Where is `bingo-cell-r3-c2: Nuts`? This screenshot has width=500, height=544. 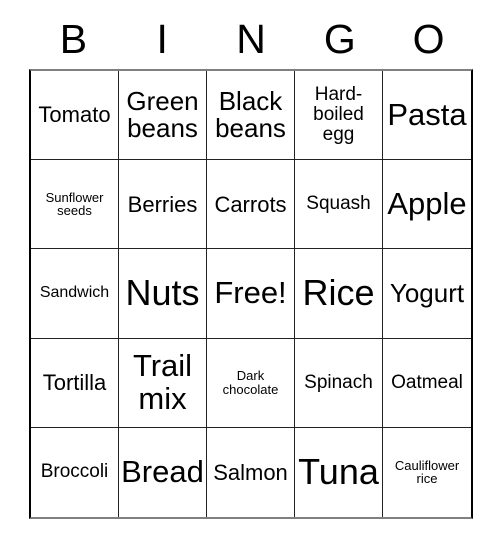 bingo-cell-r3-c2: Nuts is located at coordinates (163, 294).